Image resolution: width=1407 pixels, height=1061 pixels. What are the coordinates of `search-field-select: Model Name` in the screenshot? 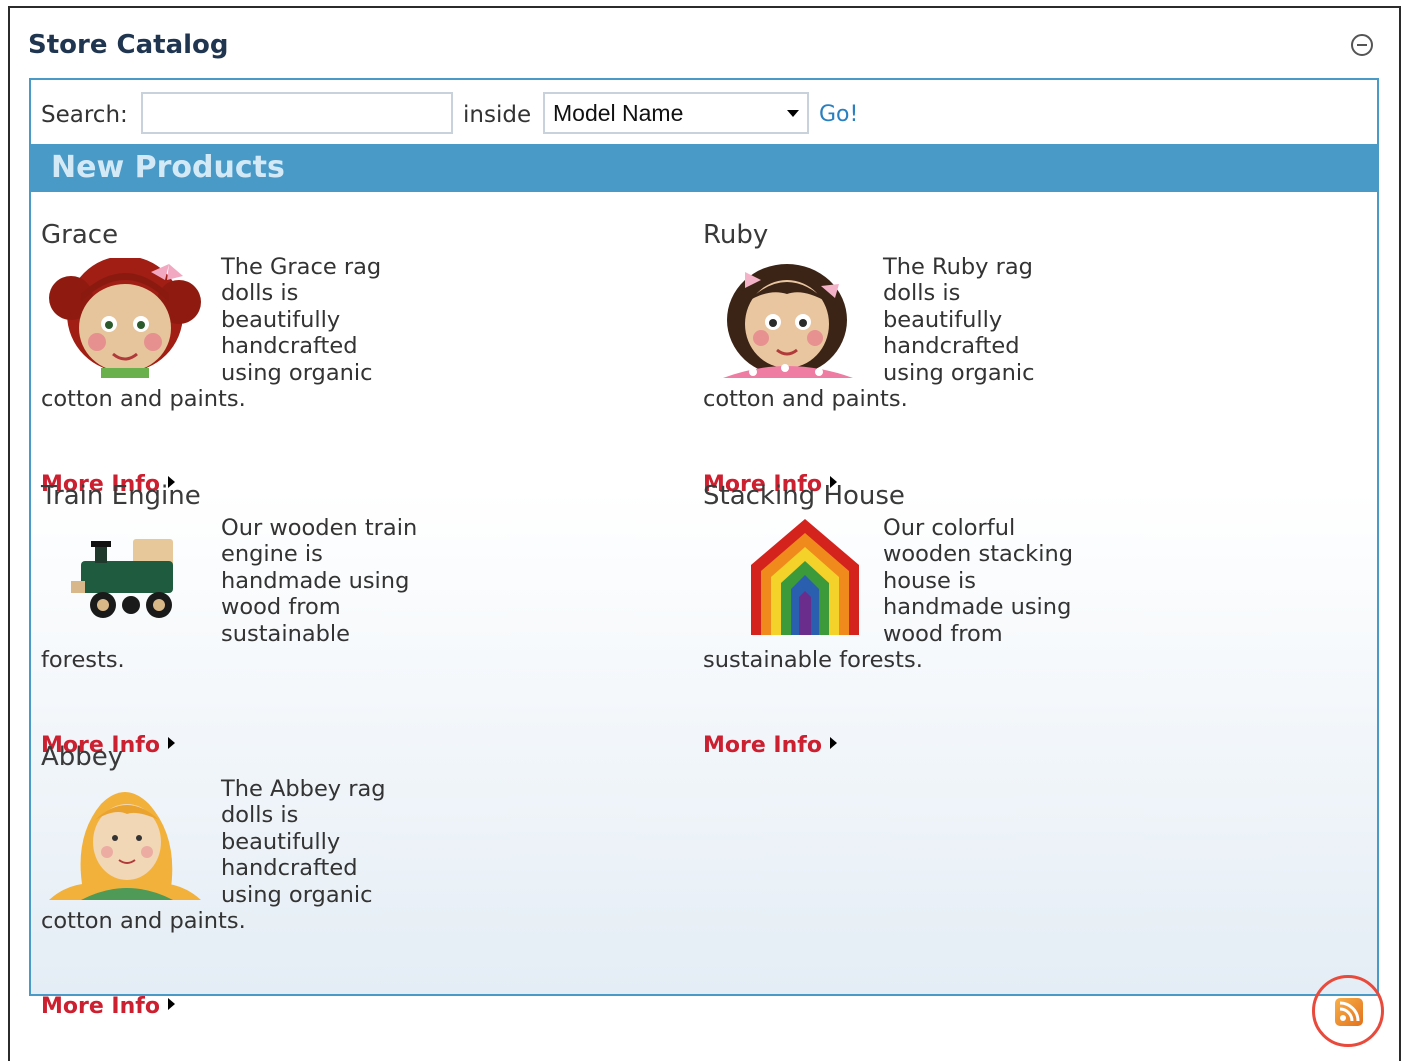 It's located at (676, 113).